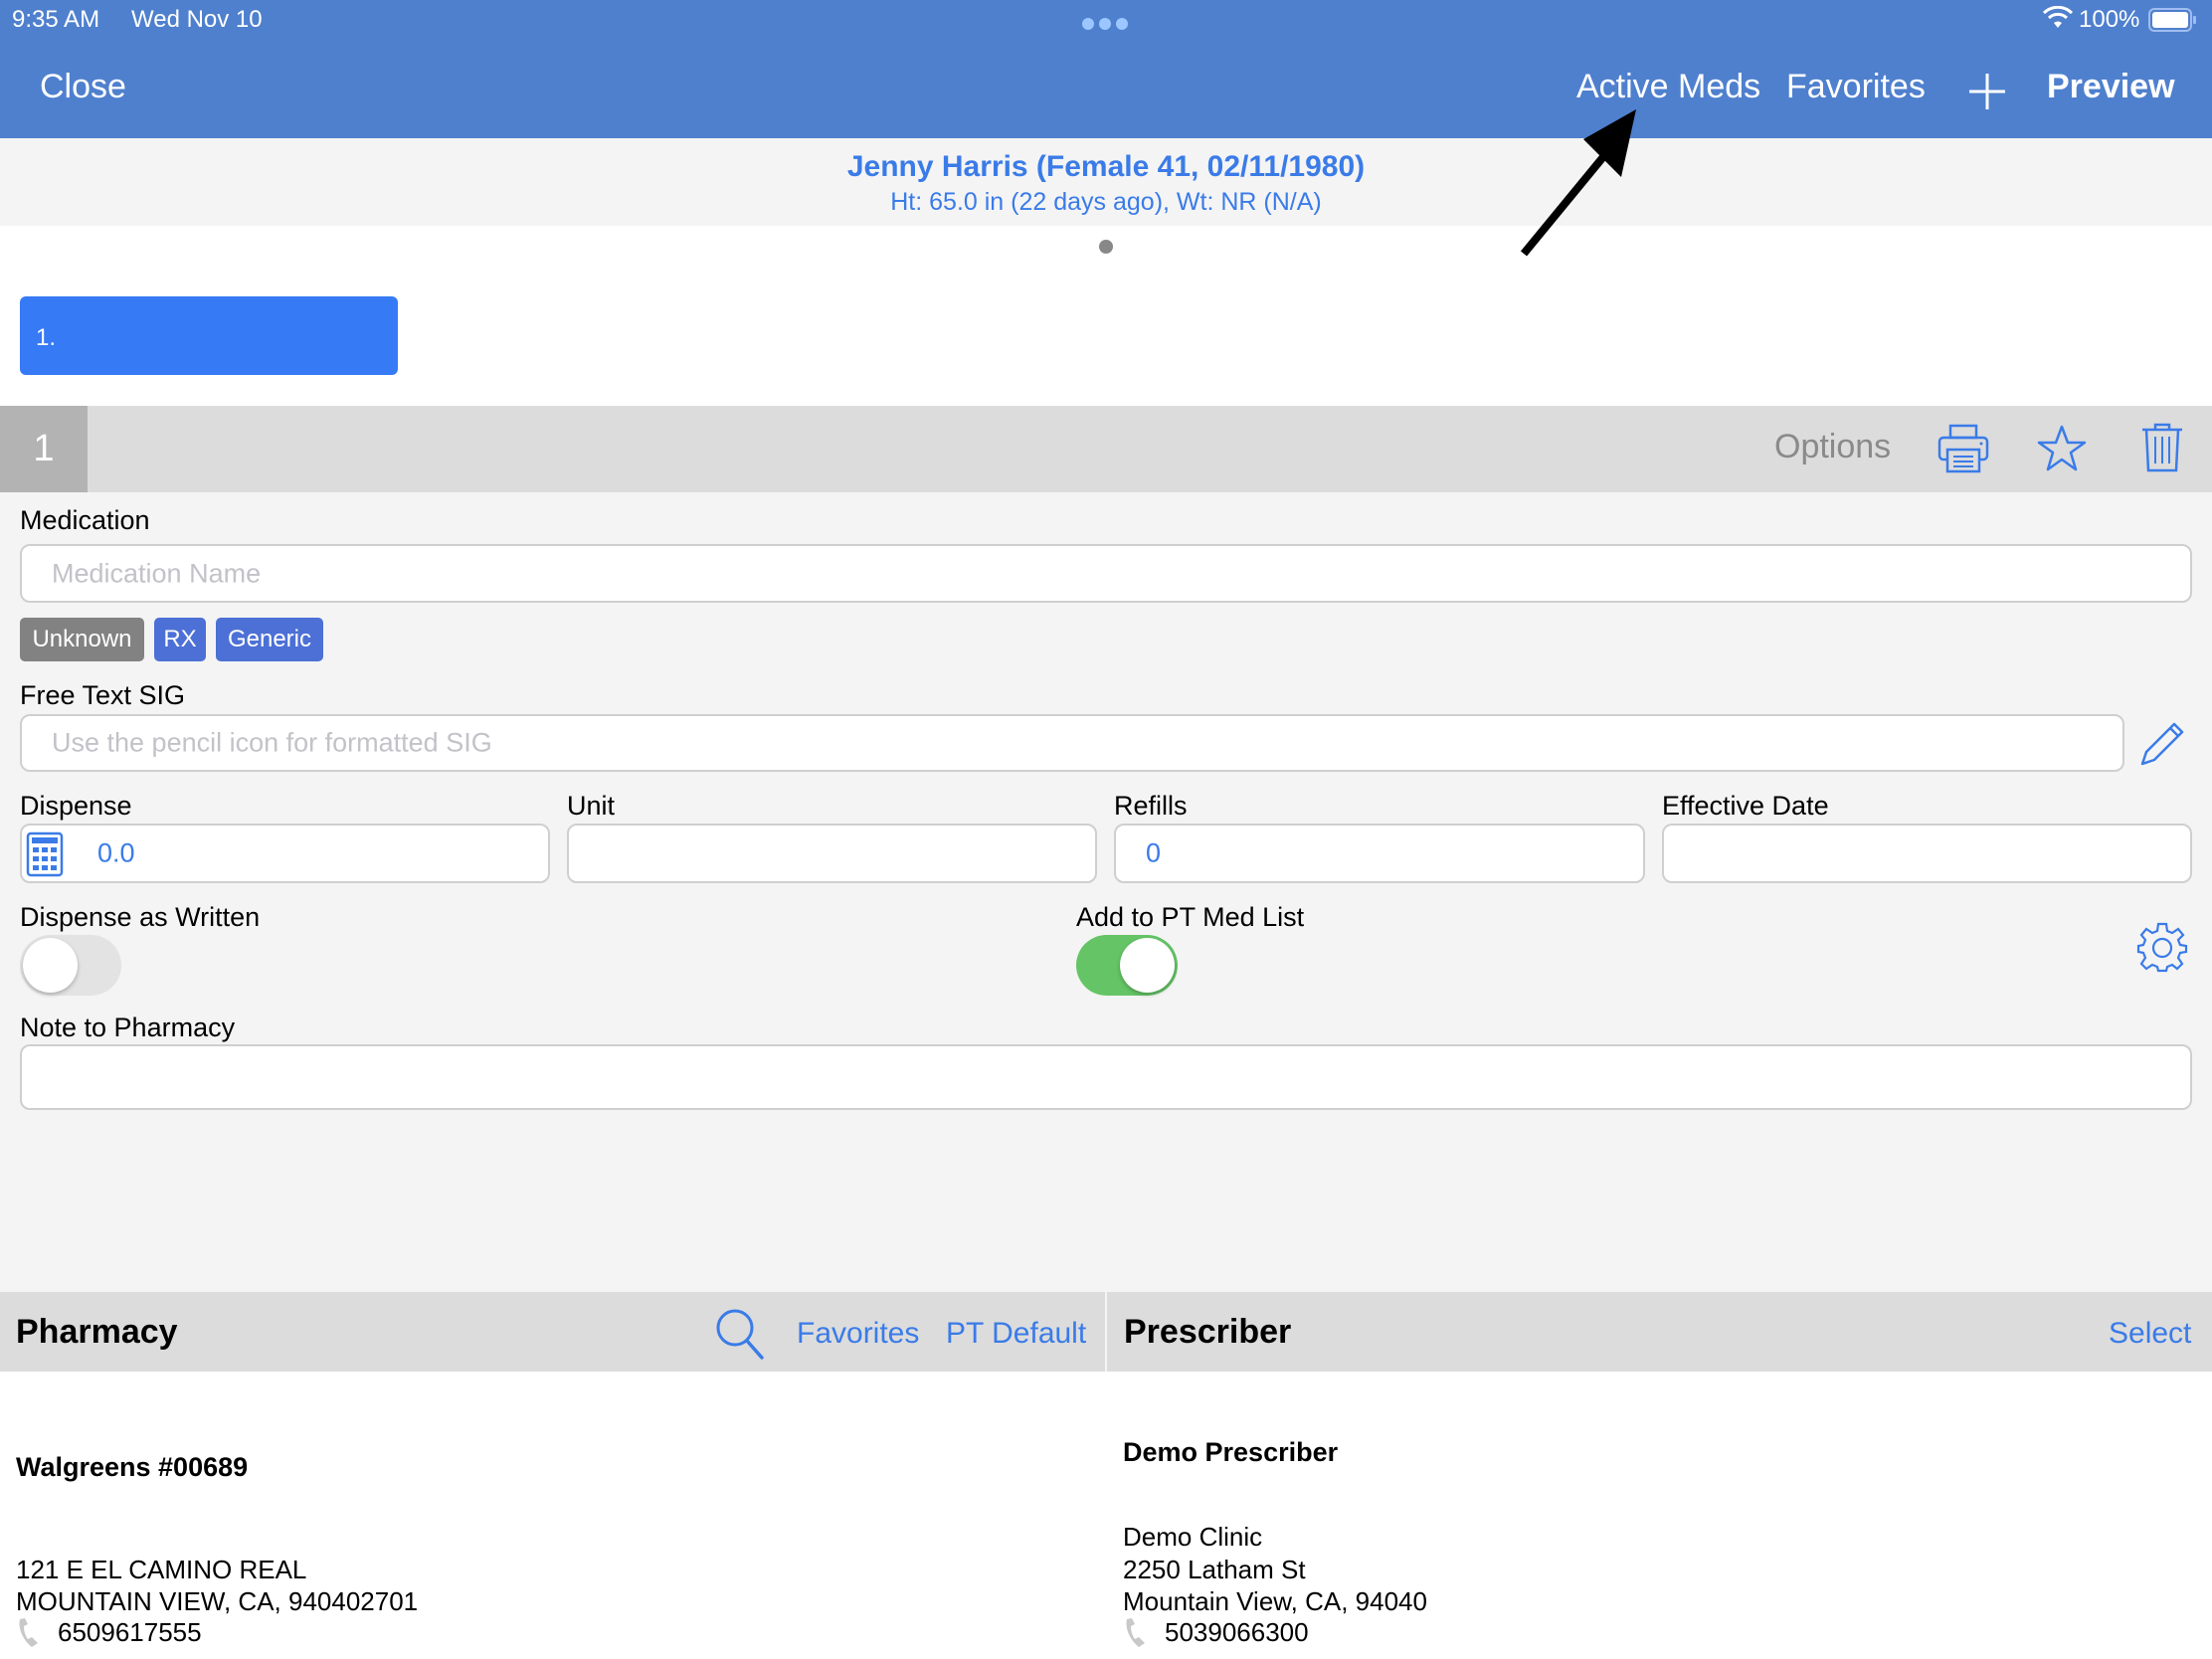  I want to click on refills-label: Refills, so click(1151, 806).